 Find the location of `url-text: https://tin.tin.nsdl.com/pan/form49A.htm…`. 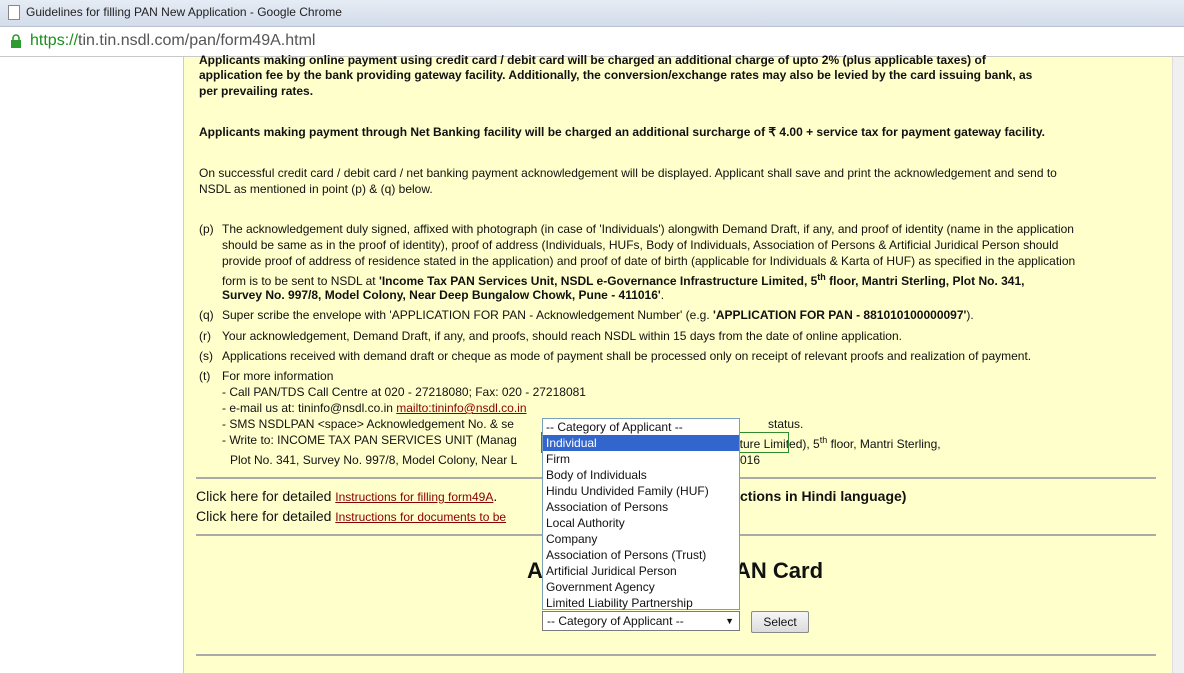

url-text: https://tin.tin.nsdl.com/pan/form49A.htm… is located at coordinates (172, 41).